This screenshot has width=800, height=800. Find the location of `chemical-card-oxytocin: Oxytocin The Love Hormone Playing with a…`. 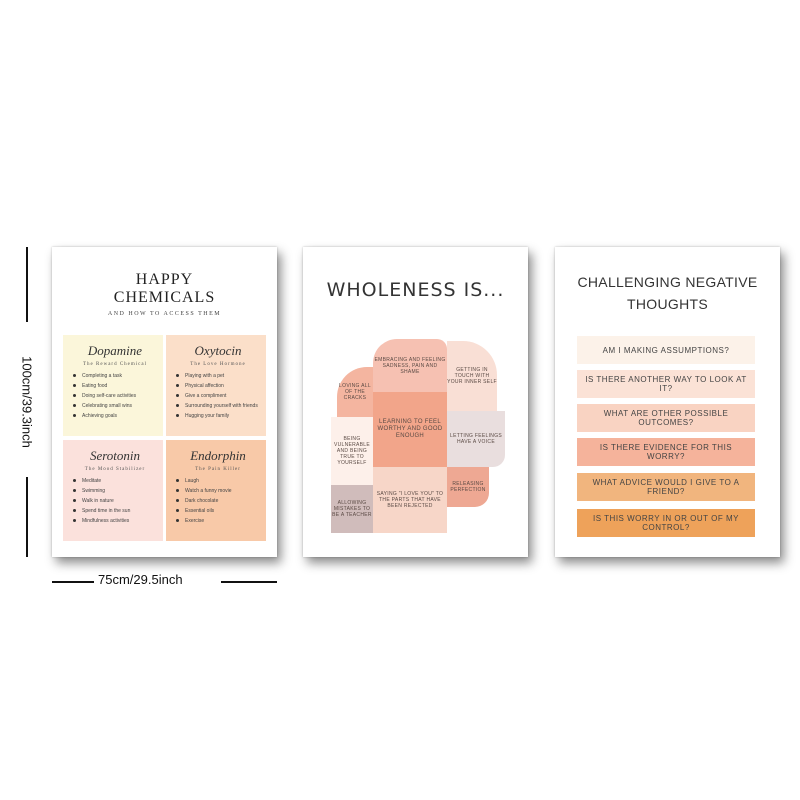

chemical-card-oxytocin: Oxytocin The Love Hormone Playing with a… is located at coordinates (216, 385).